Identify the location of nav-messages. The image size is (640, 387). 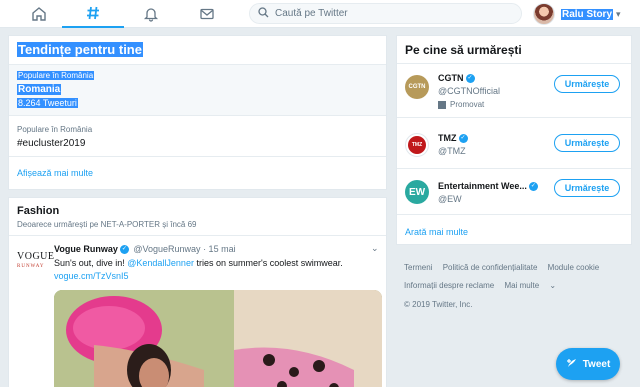
(207, 14).